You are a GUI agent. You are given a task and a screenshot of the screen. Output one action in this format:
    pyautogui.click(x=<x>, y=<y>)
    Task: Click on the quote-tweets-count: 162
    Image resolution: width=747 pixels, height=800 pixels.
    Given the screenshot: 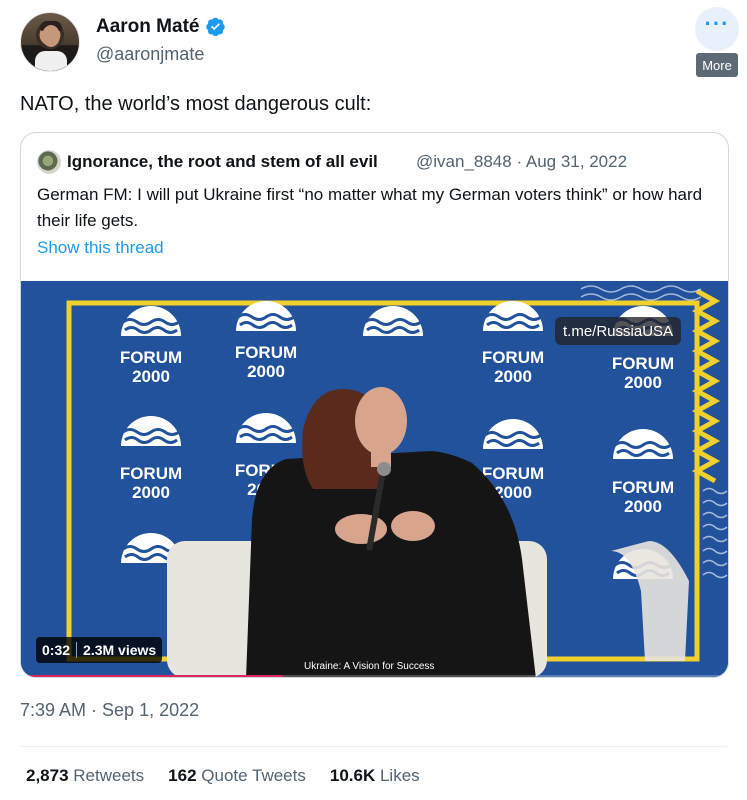 What is the action you would take?
    pyautogui.click(x=182, y=775)
    